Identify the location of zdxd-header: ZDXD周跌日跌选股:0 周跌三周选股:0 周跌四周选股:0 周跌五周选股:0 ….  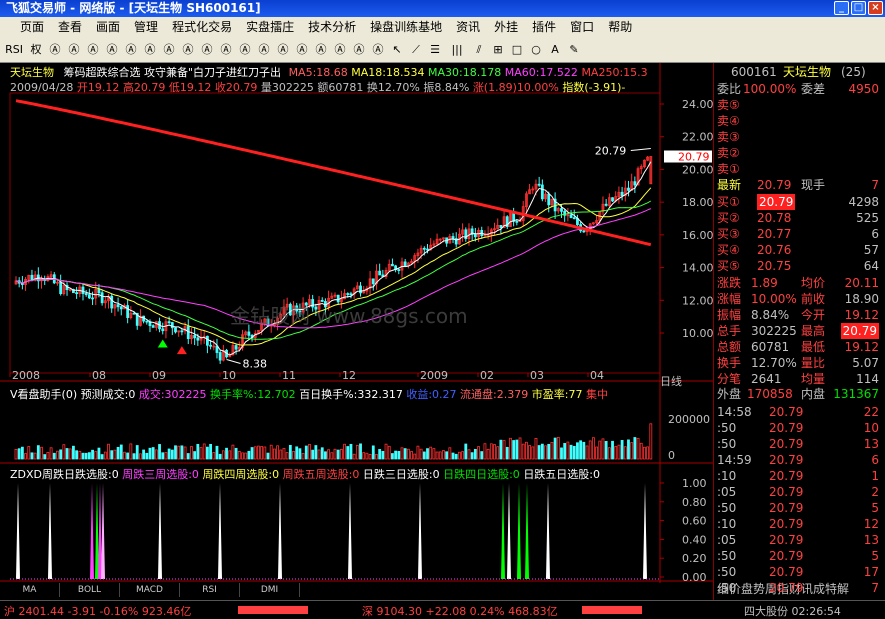
(305, 474).